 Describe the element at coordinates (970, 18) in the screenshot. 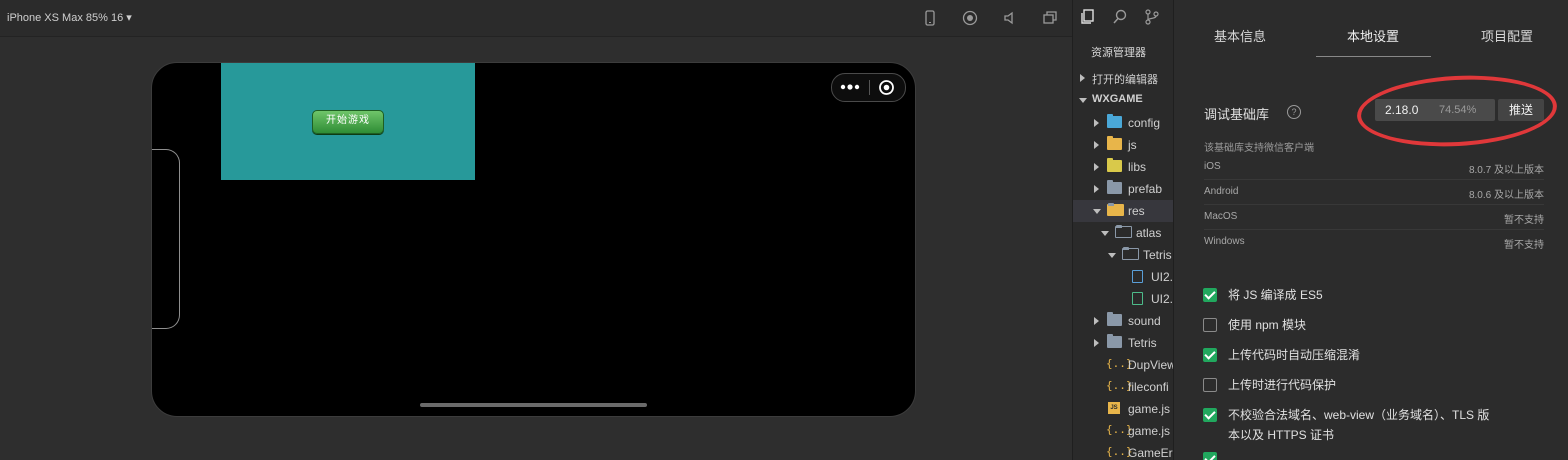

I see `record-icon` at that location.